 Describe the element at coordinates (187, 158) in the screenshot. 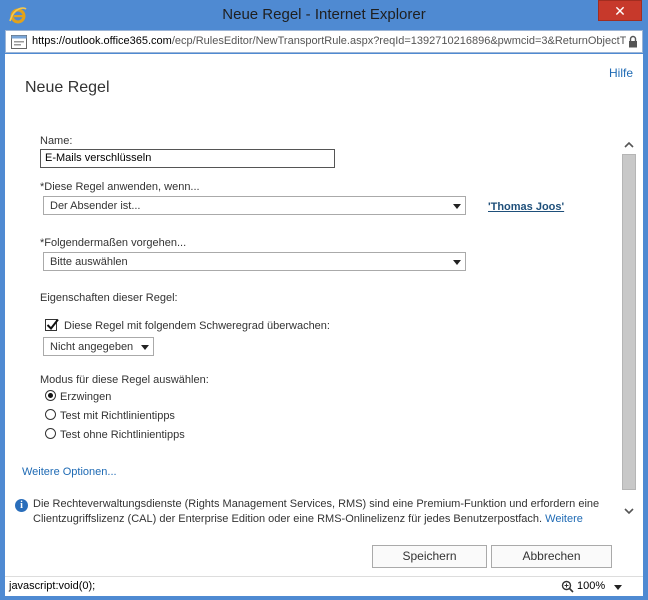

I see `name-input: E-Mails verschlüsseln` at that location.